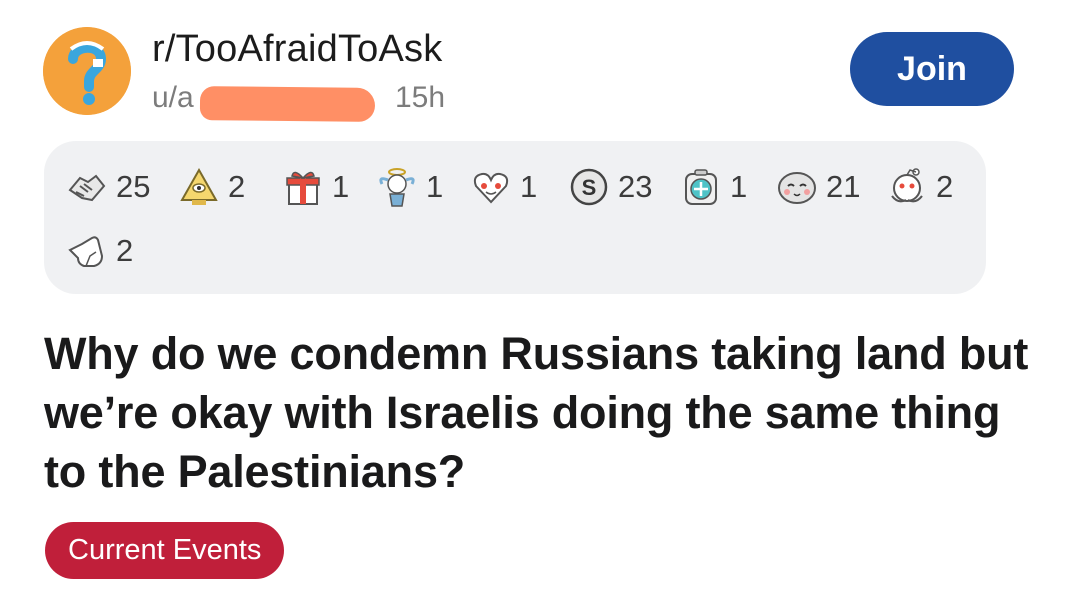 This screenshot has height=607, width=1080. Describe the element at coordinates (420, 97) in the screenshot. I see `post-age: 15h` at that location.